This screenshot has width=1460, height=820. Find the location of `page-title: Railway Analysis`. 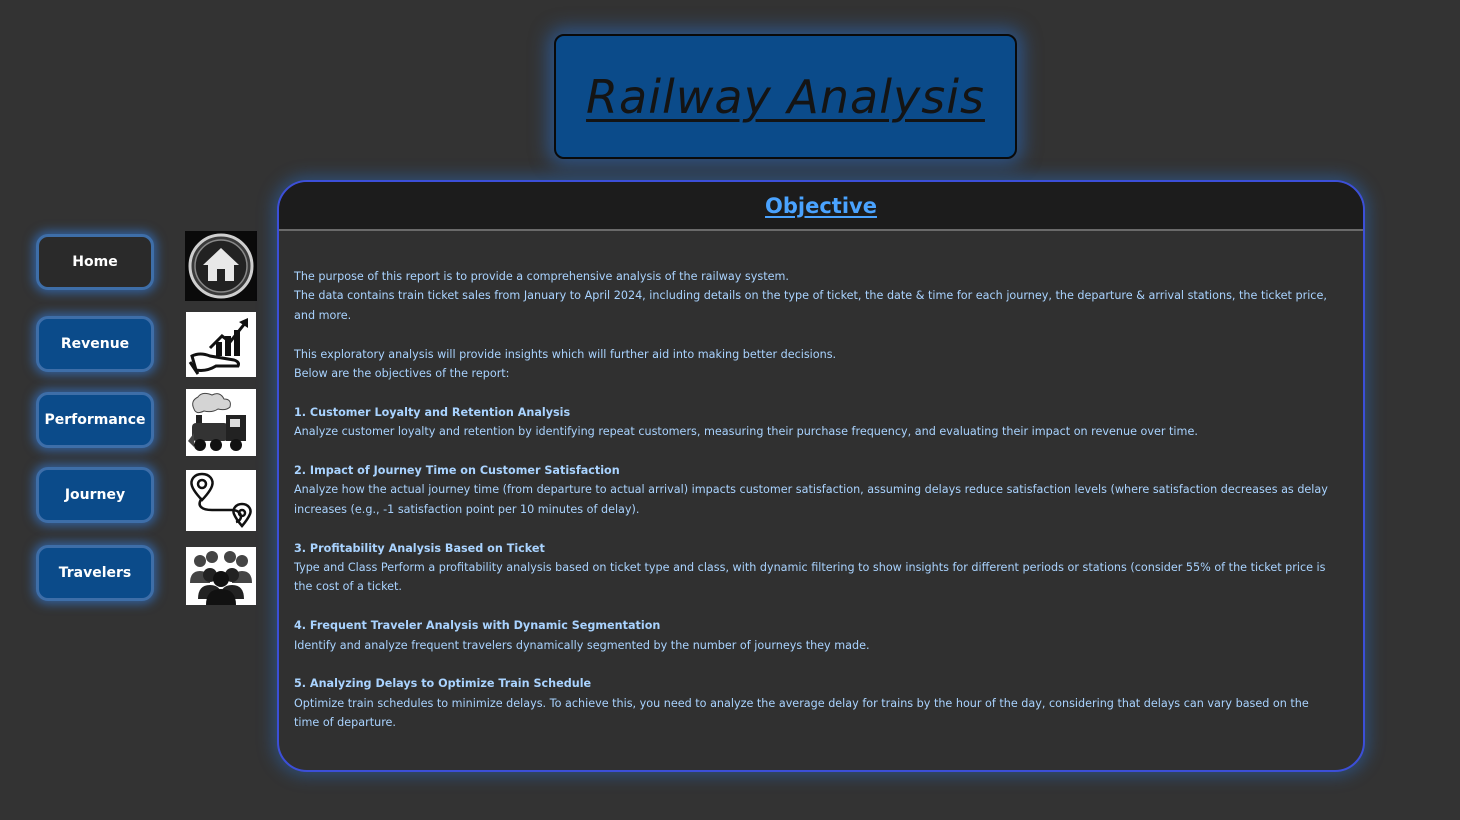

page-title: Railway Analysis is located at coordinates (785, 96).